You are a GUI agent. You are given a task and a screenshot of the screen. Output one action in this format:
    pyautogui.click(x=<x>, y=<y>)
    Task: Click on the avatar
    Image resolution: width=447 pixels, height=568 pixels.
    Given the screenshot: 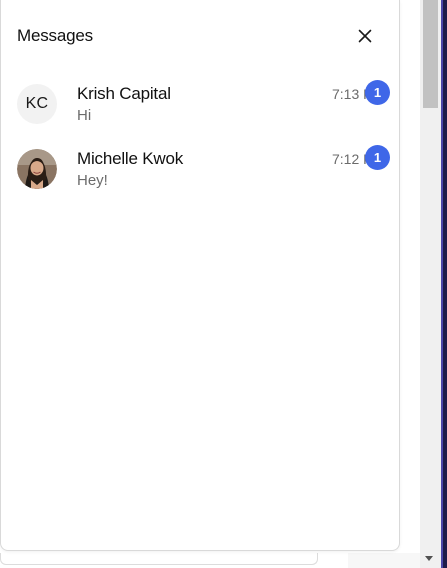 What is the action you would take?
    pyautogui.click(x=37, y=169)
    